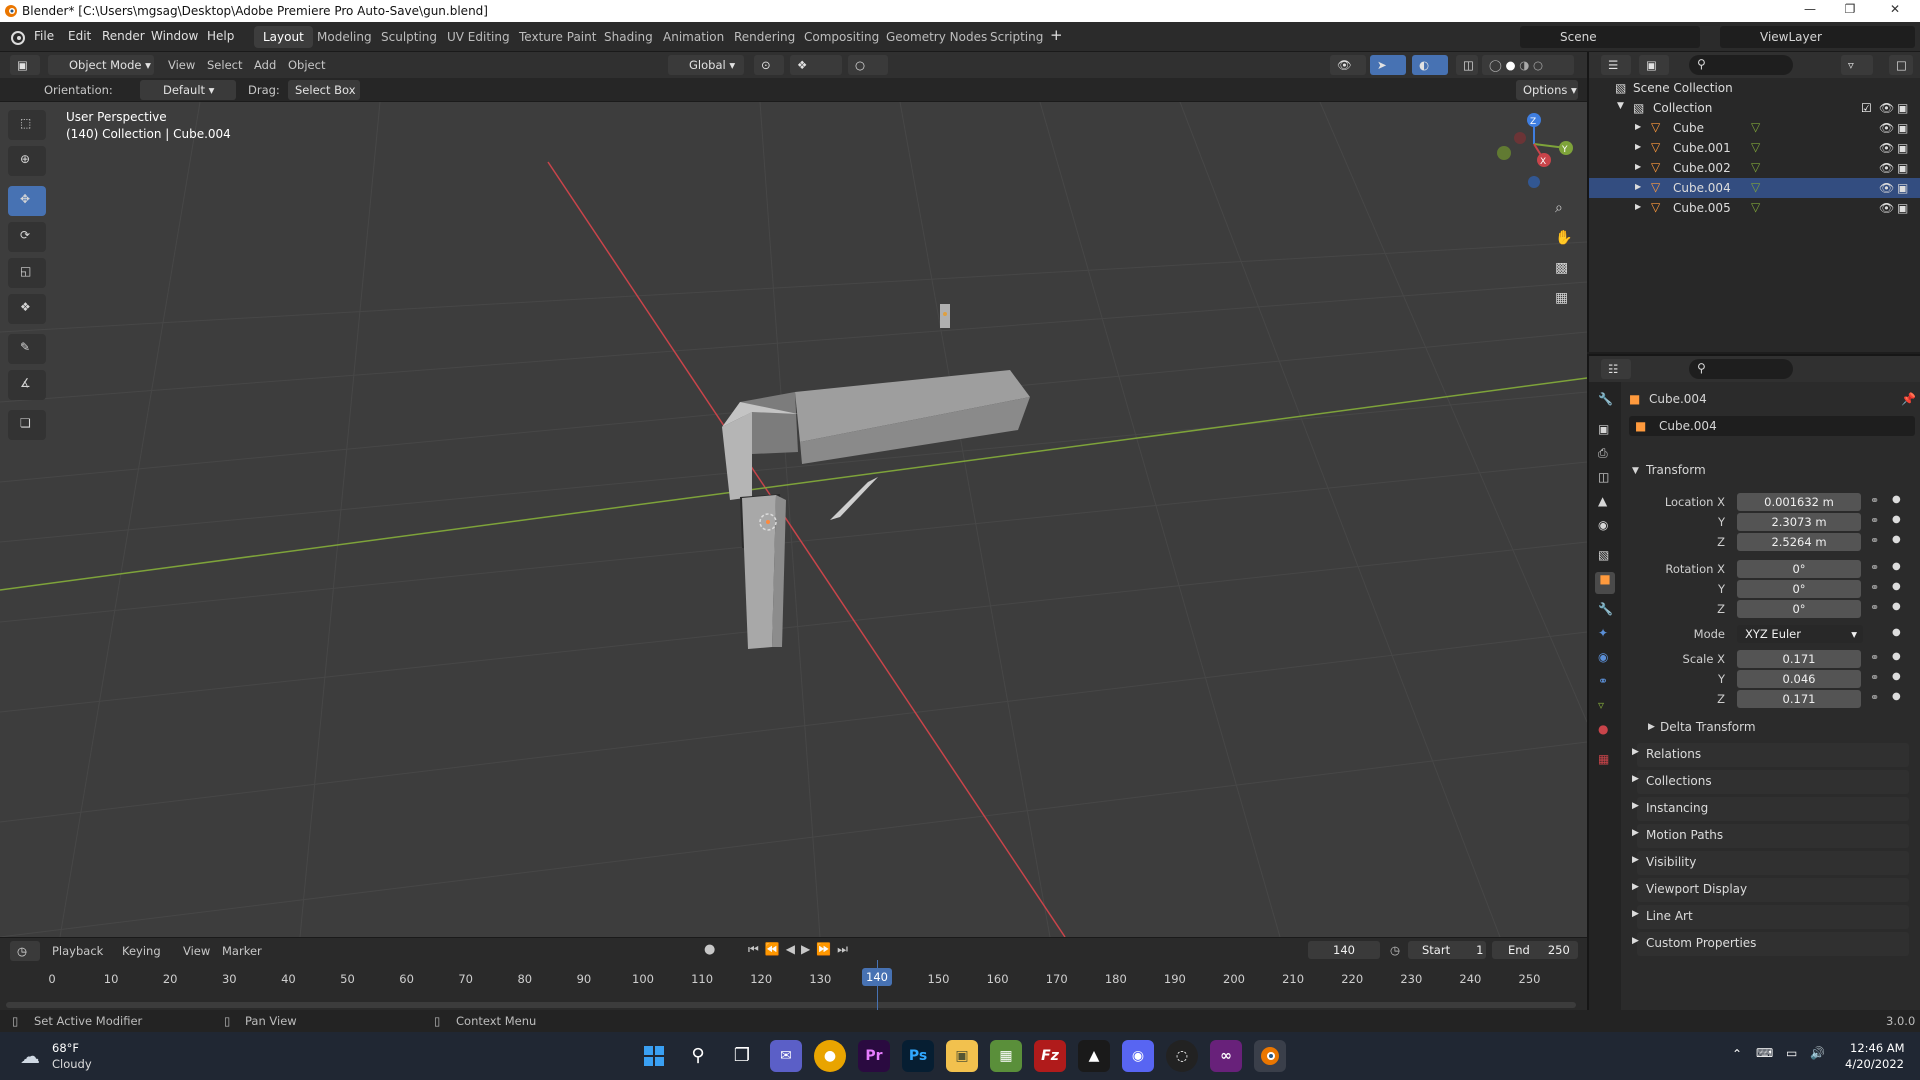  I want to click on transform-chevron-icon: ▼, so click(1635, 471).